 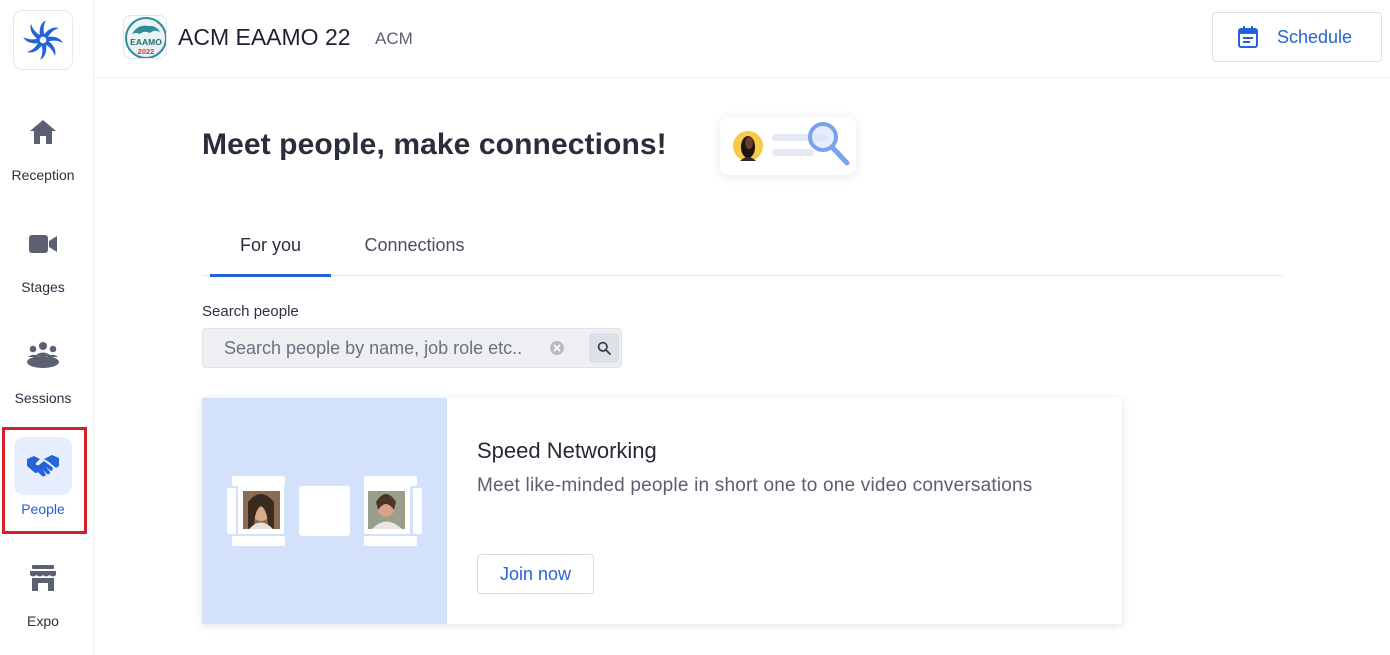 What do you see at coordinates (373, 348) in the screenshot?
I see `search-input` at bounding box center [373, 348].